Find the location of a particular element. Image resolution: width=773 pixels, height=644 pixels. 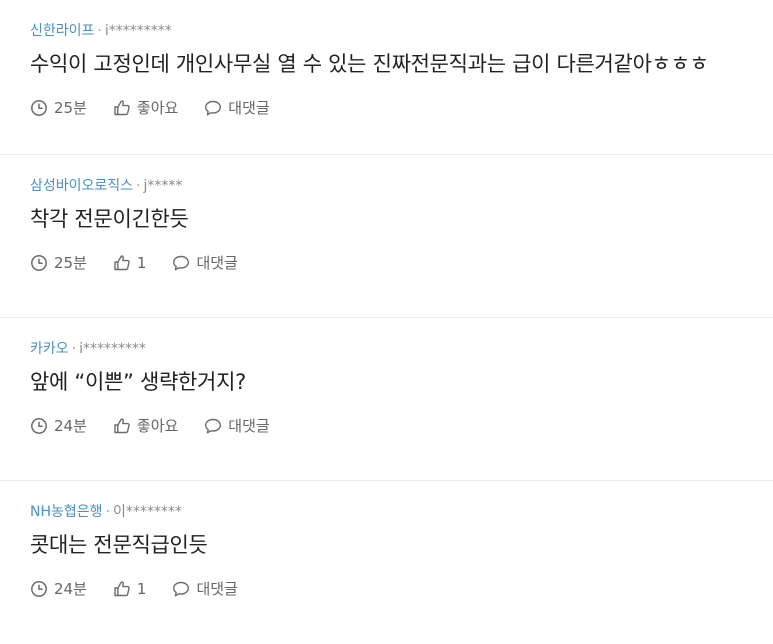

company-name: 카카오 is located at coordinates (49, 349).